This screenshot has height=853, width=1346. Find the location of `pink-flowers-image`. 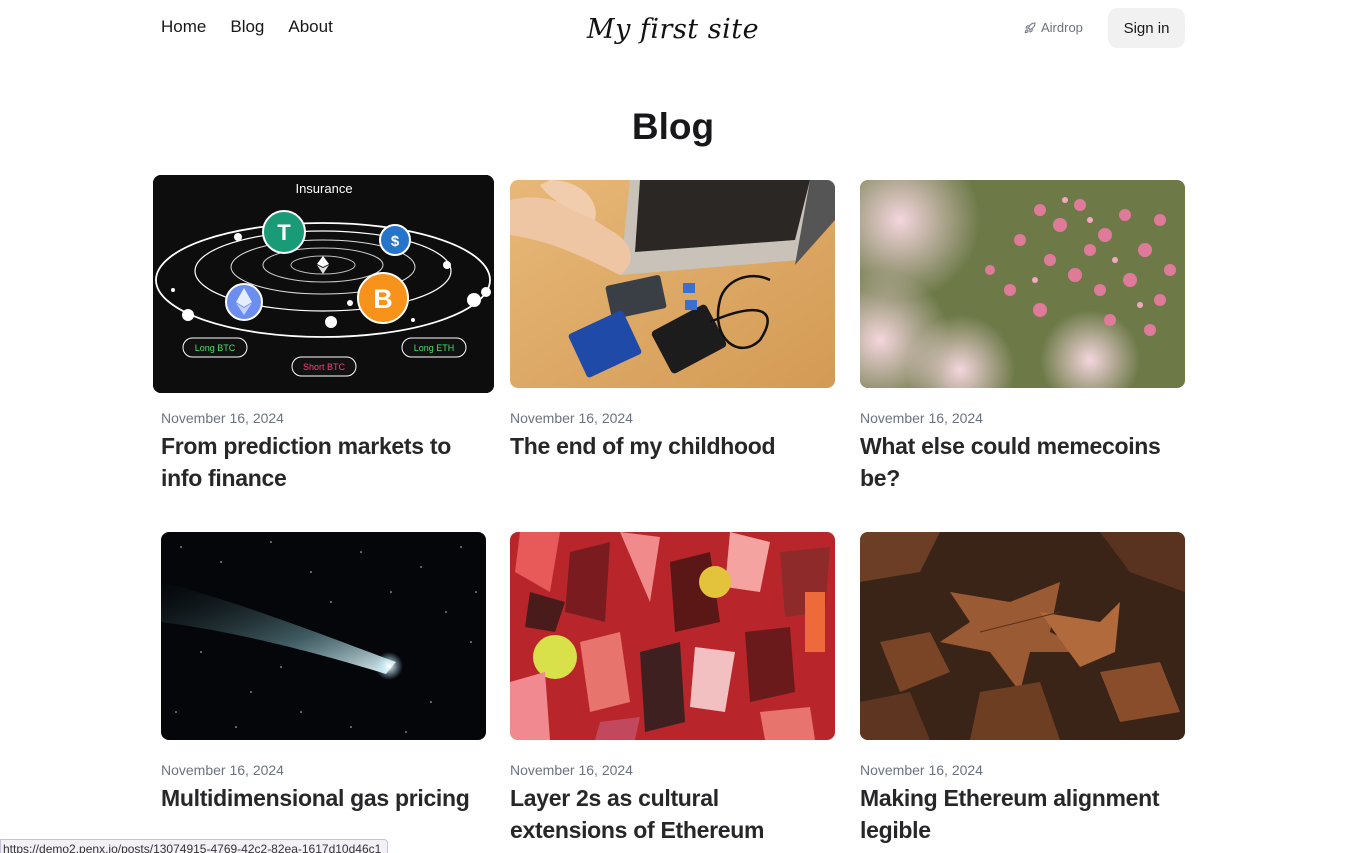

pink-flowers-image is located at coordinates (1022, 284).